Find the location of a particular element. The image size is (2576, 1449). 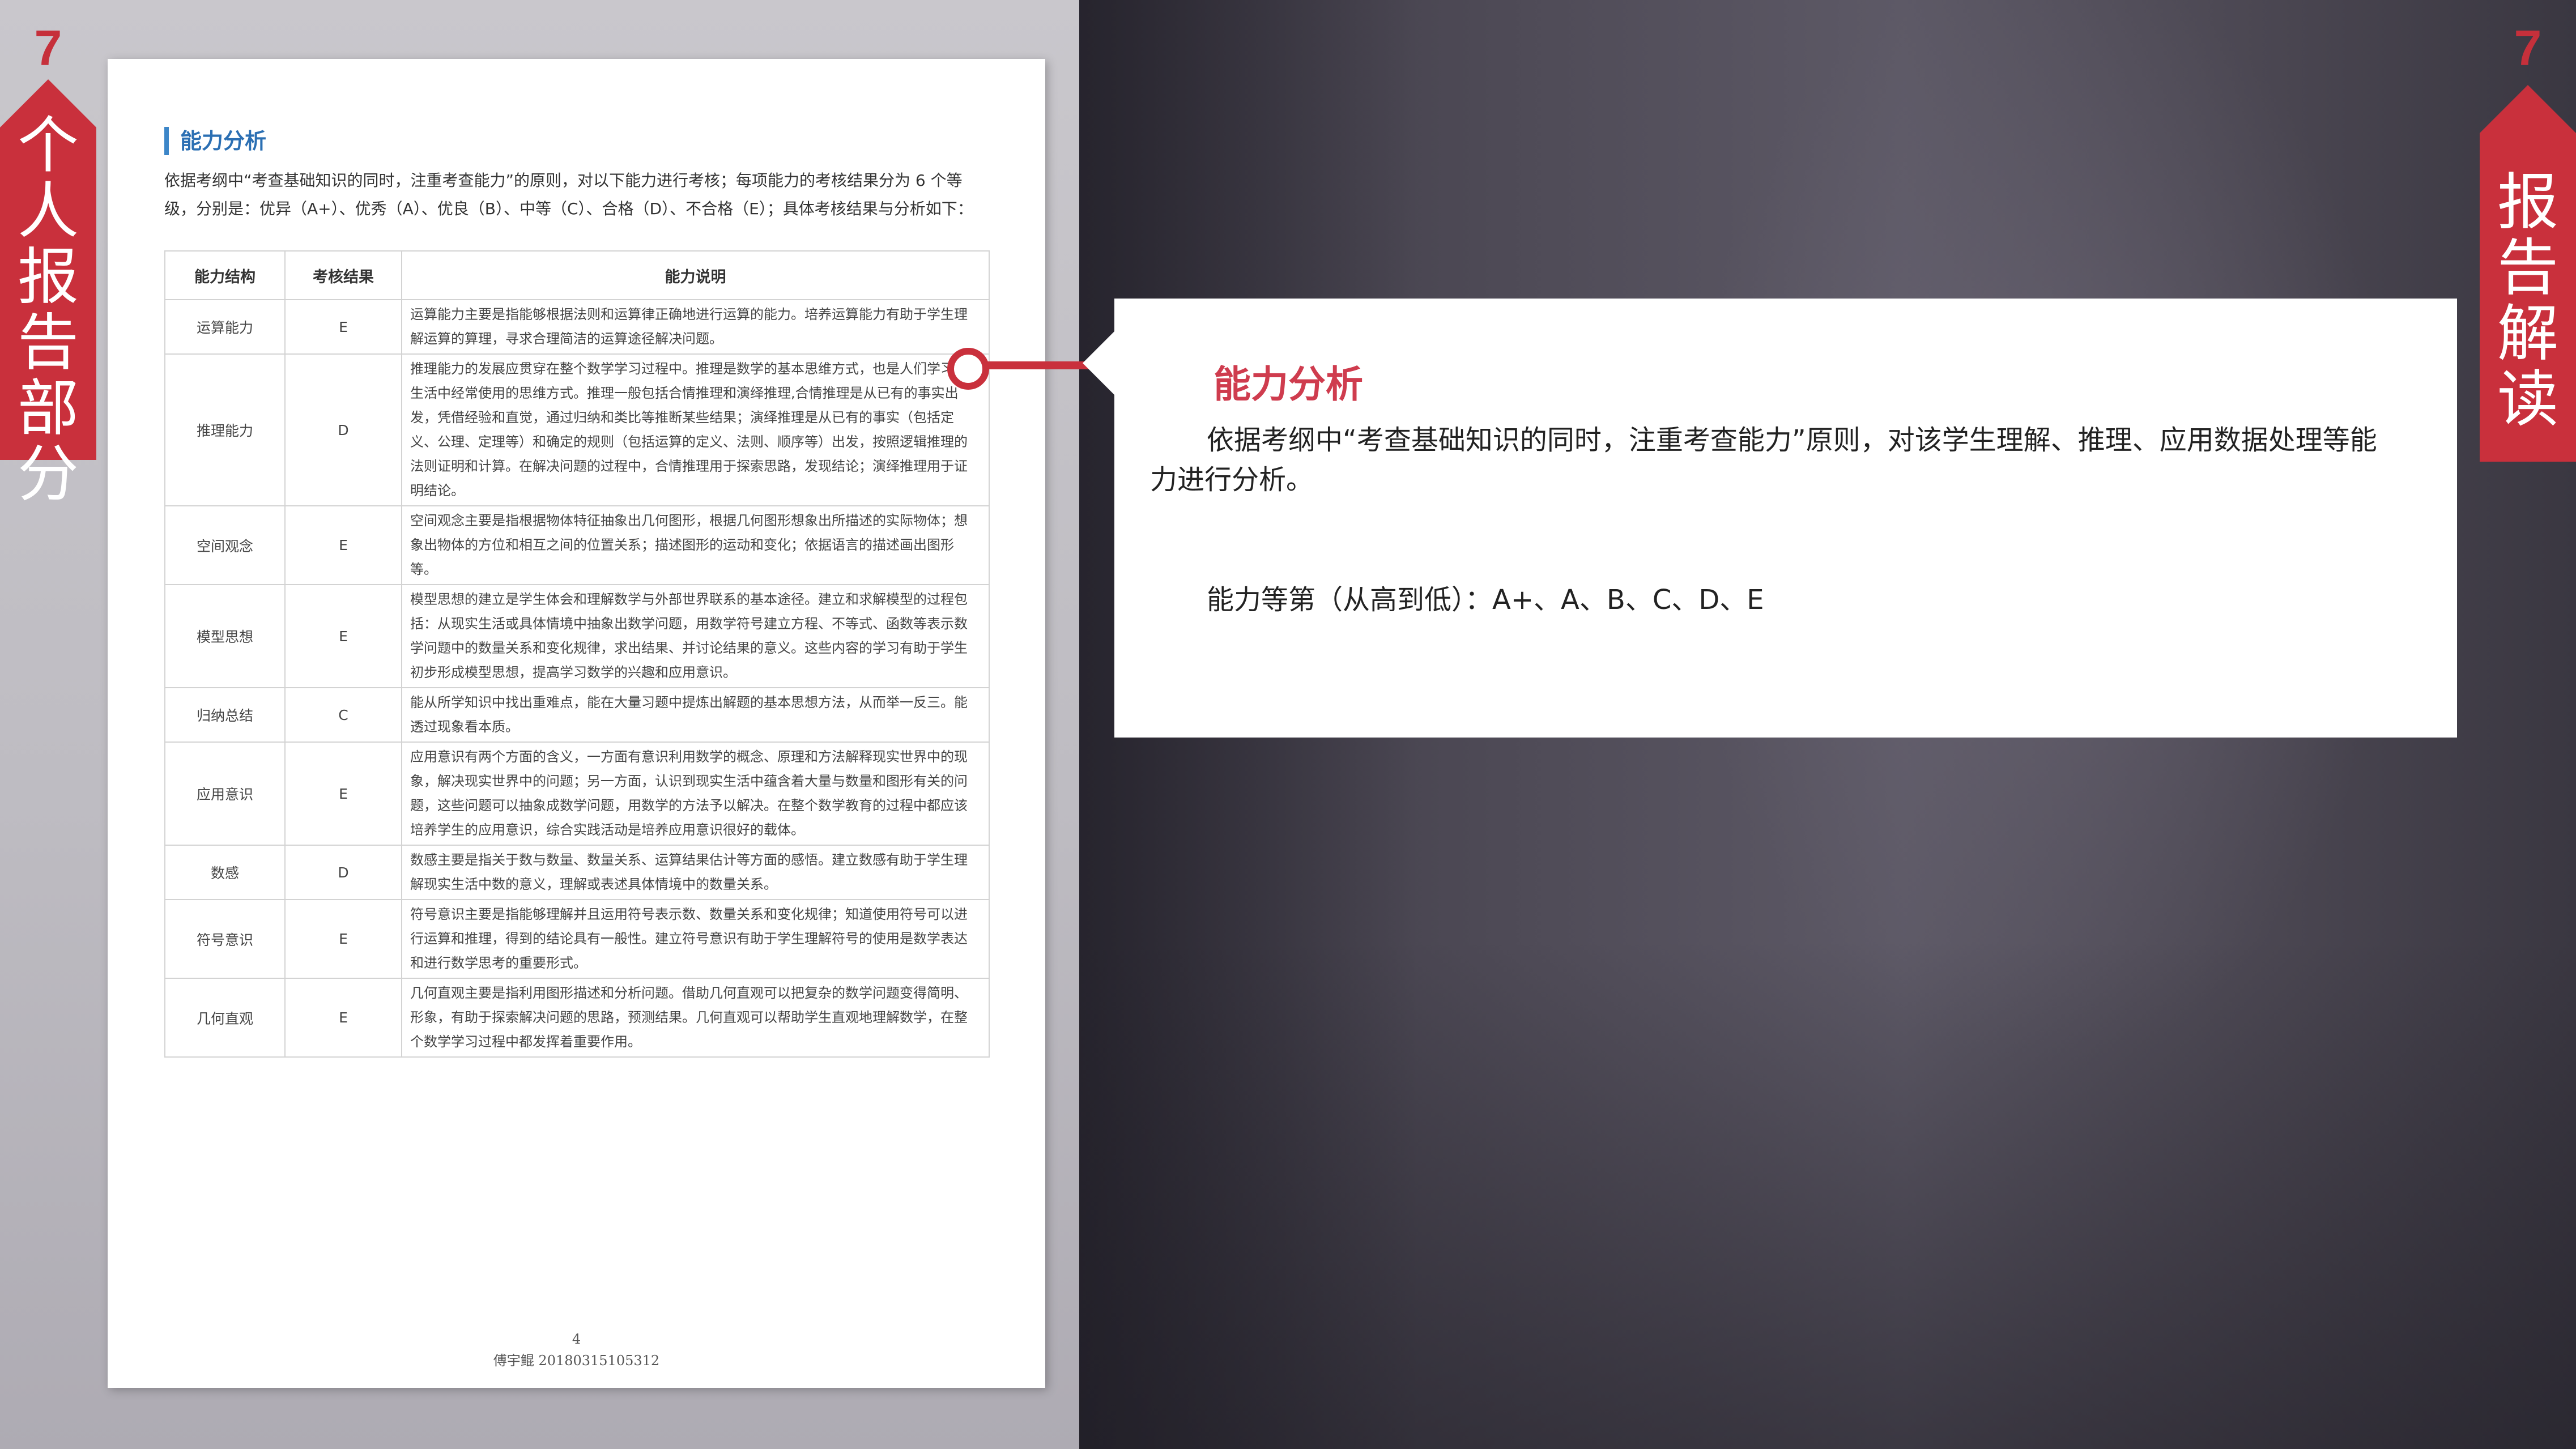

left-chapter-ribbon: 7 个人报告部分 is located at coordinates (48, 254).